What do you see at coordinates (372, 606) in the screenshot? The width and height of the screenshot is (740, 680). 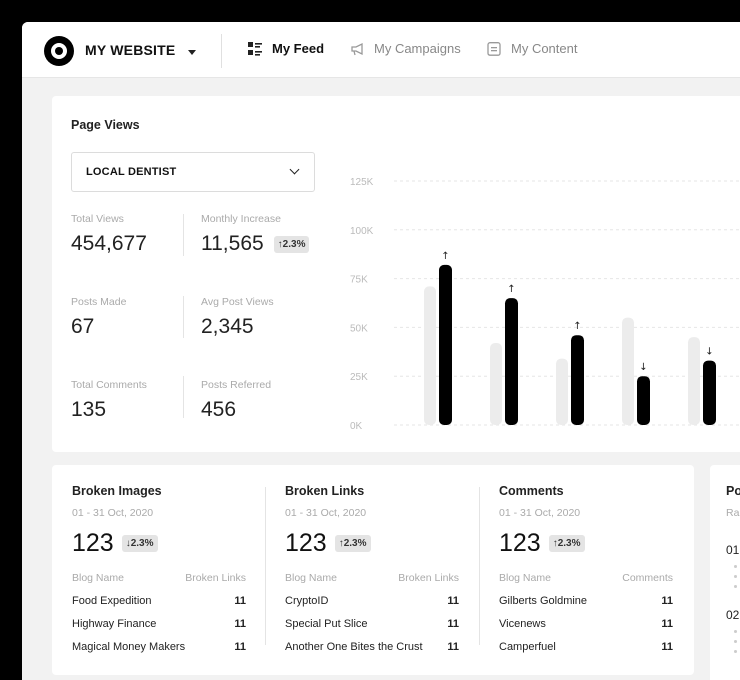 I see `table-row: CryptoID 11` at bounding box center [372, 606].